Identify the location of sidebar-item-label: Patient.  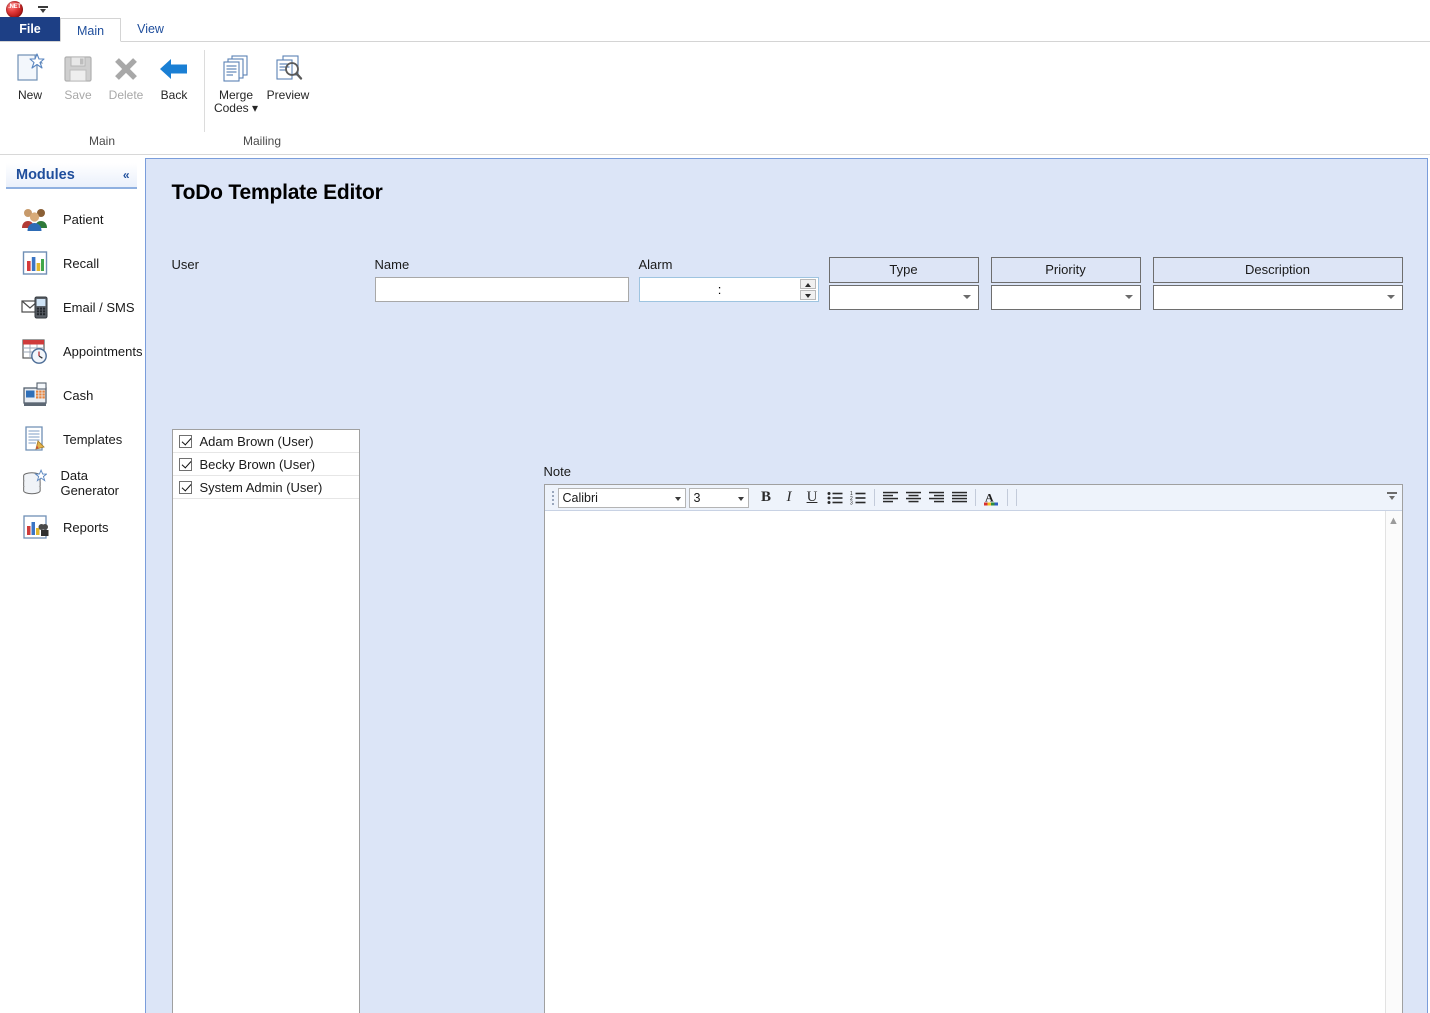
(83, 219).